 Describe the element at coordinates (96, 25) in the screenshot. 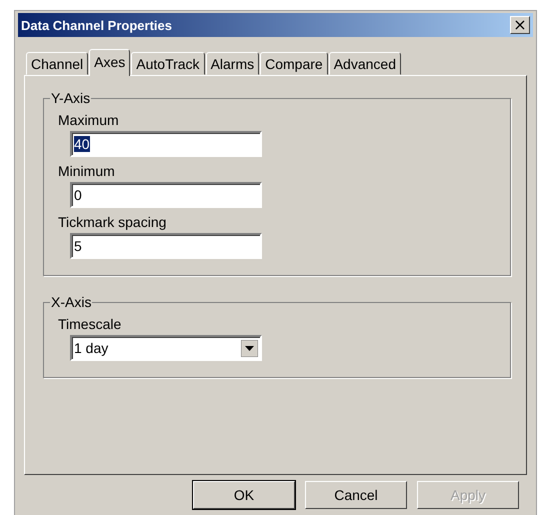

I see `window-title: Data Channel Properties` at that location.